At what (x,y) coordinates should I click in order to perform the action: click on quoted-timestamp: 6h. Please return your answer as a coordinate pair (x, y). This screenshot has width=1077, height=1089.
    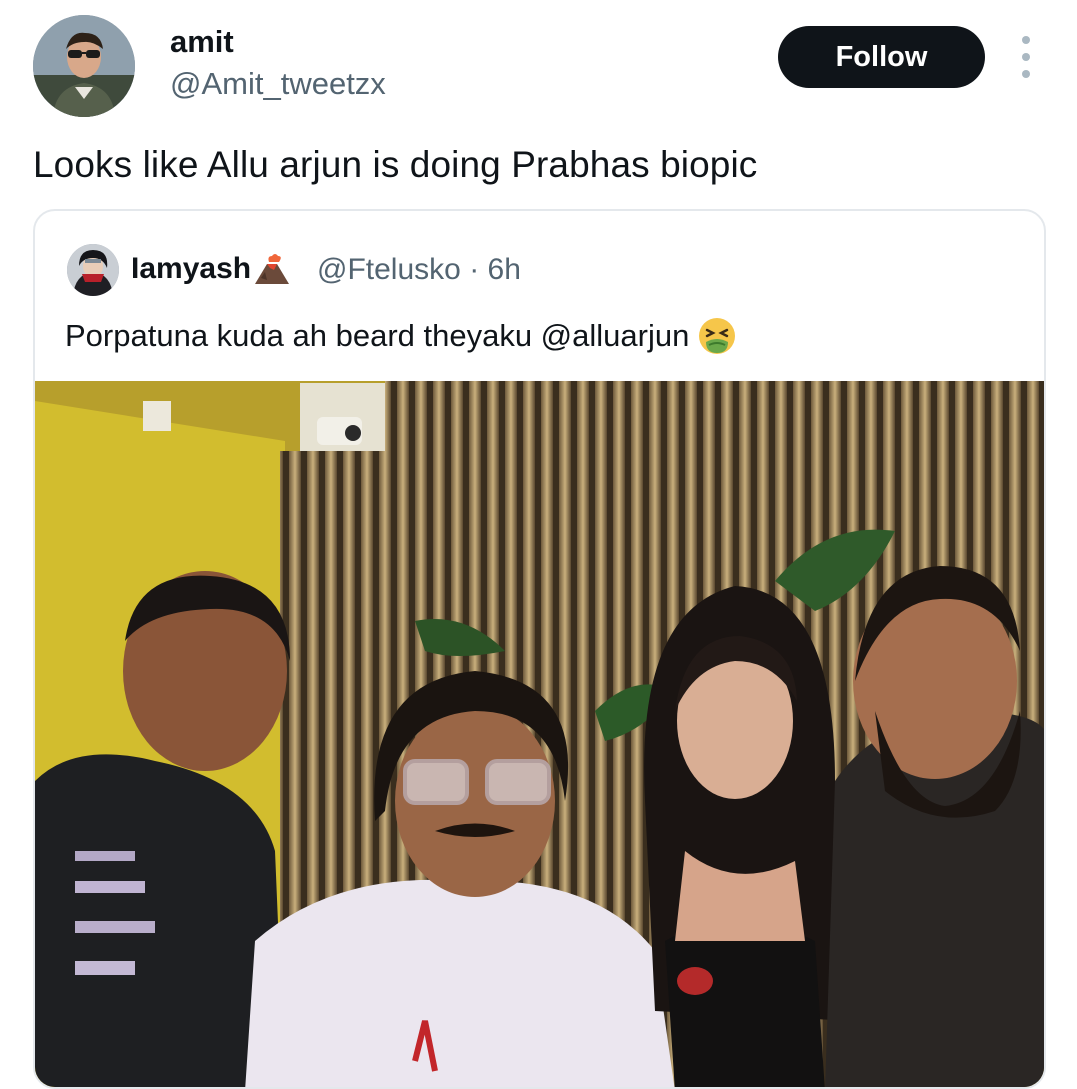
    Looking at the image, I should click on (504, 269).